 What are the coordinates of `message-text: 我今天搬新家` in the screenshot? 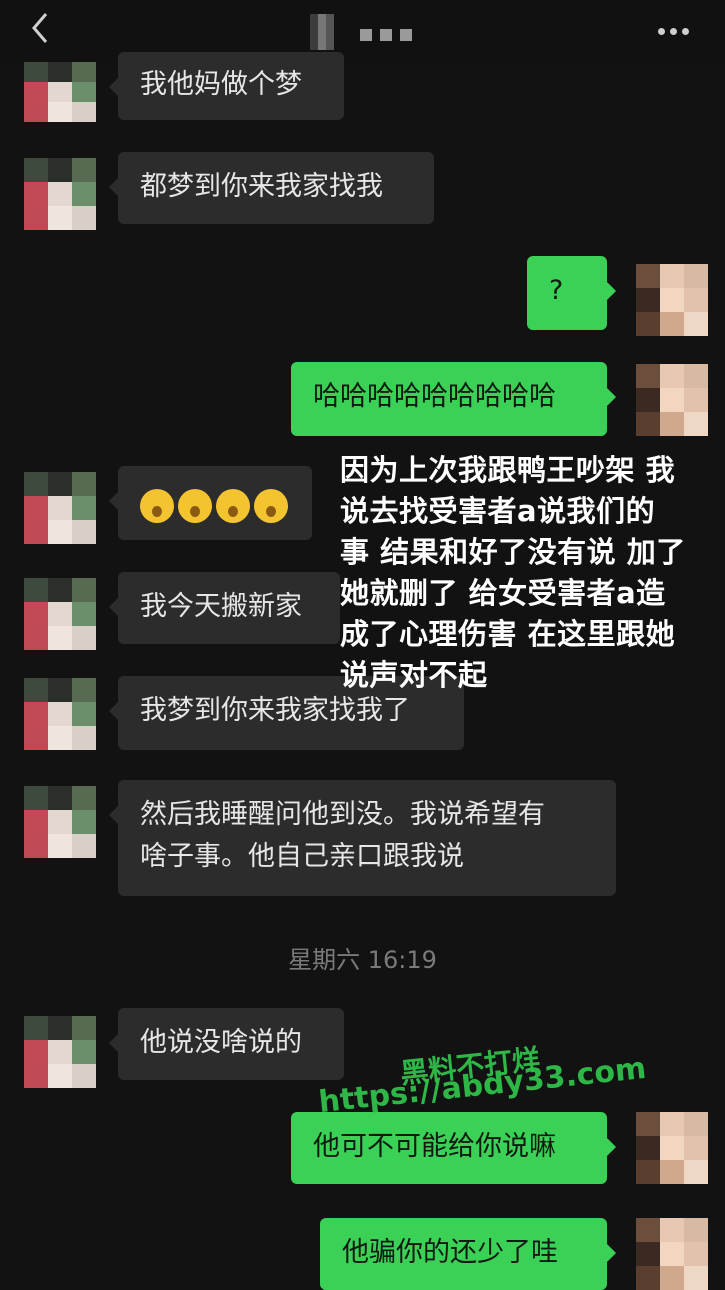 It's located at (221, 606).